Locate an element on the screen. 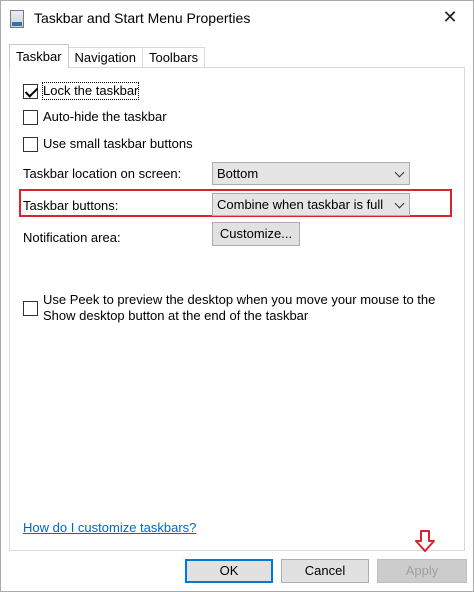  window-title: Taskbar and Start Menu Properties is located at coordinates (142, 18).